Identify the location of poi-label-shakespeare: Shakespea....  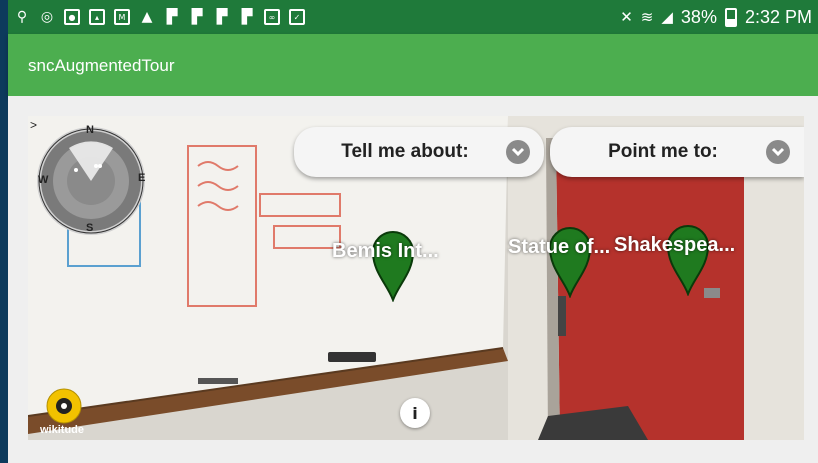
(674, 245).